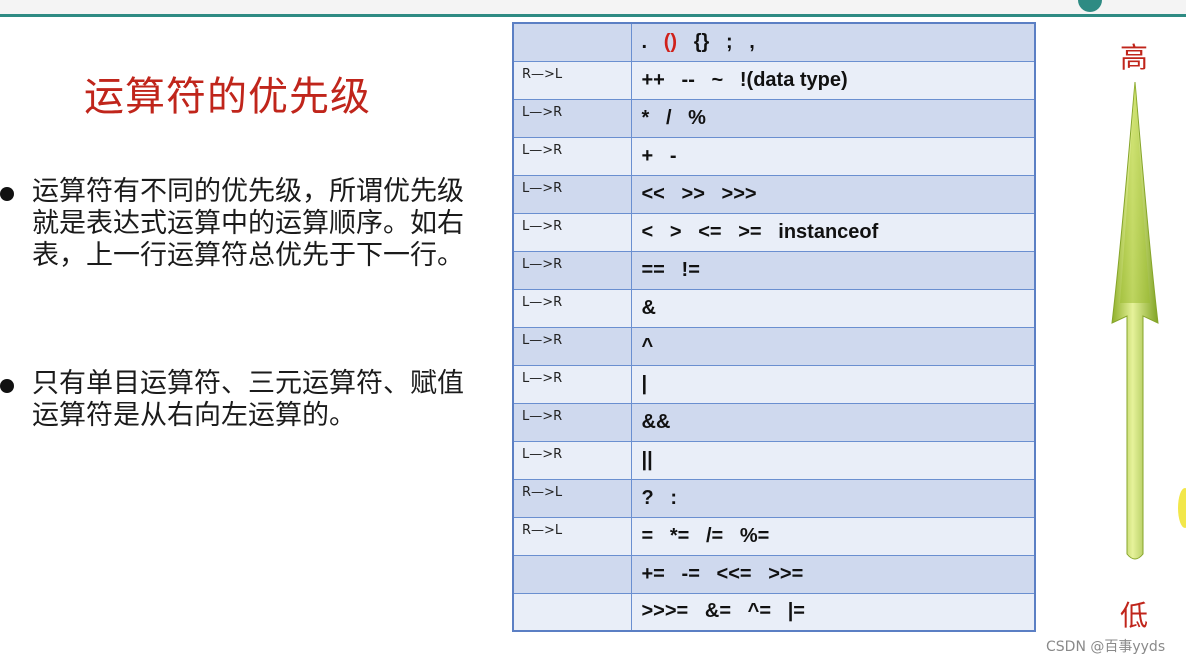  I want to click on table-row: L—>R |, so click(774, 384).